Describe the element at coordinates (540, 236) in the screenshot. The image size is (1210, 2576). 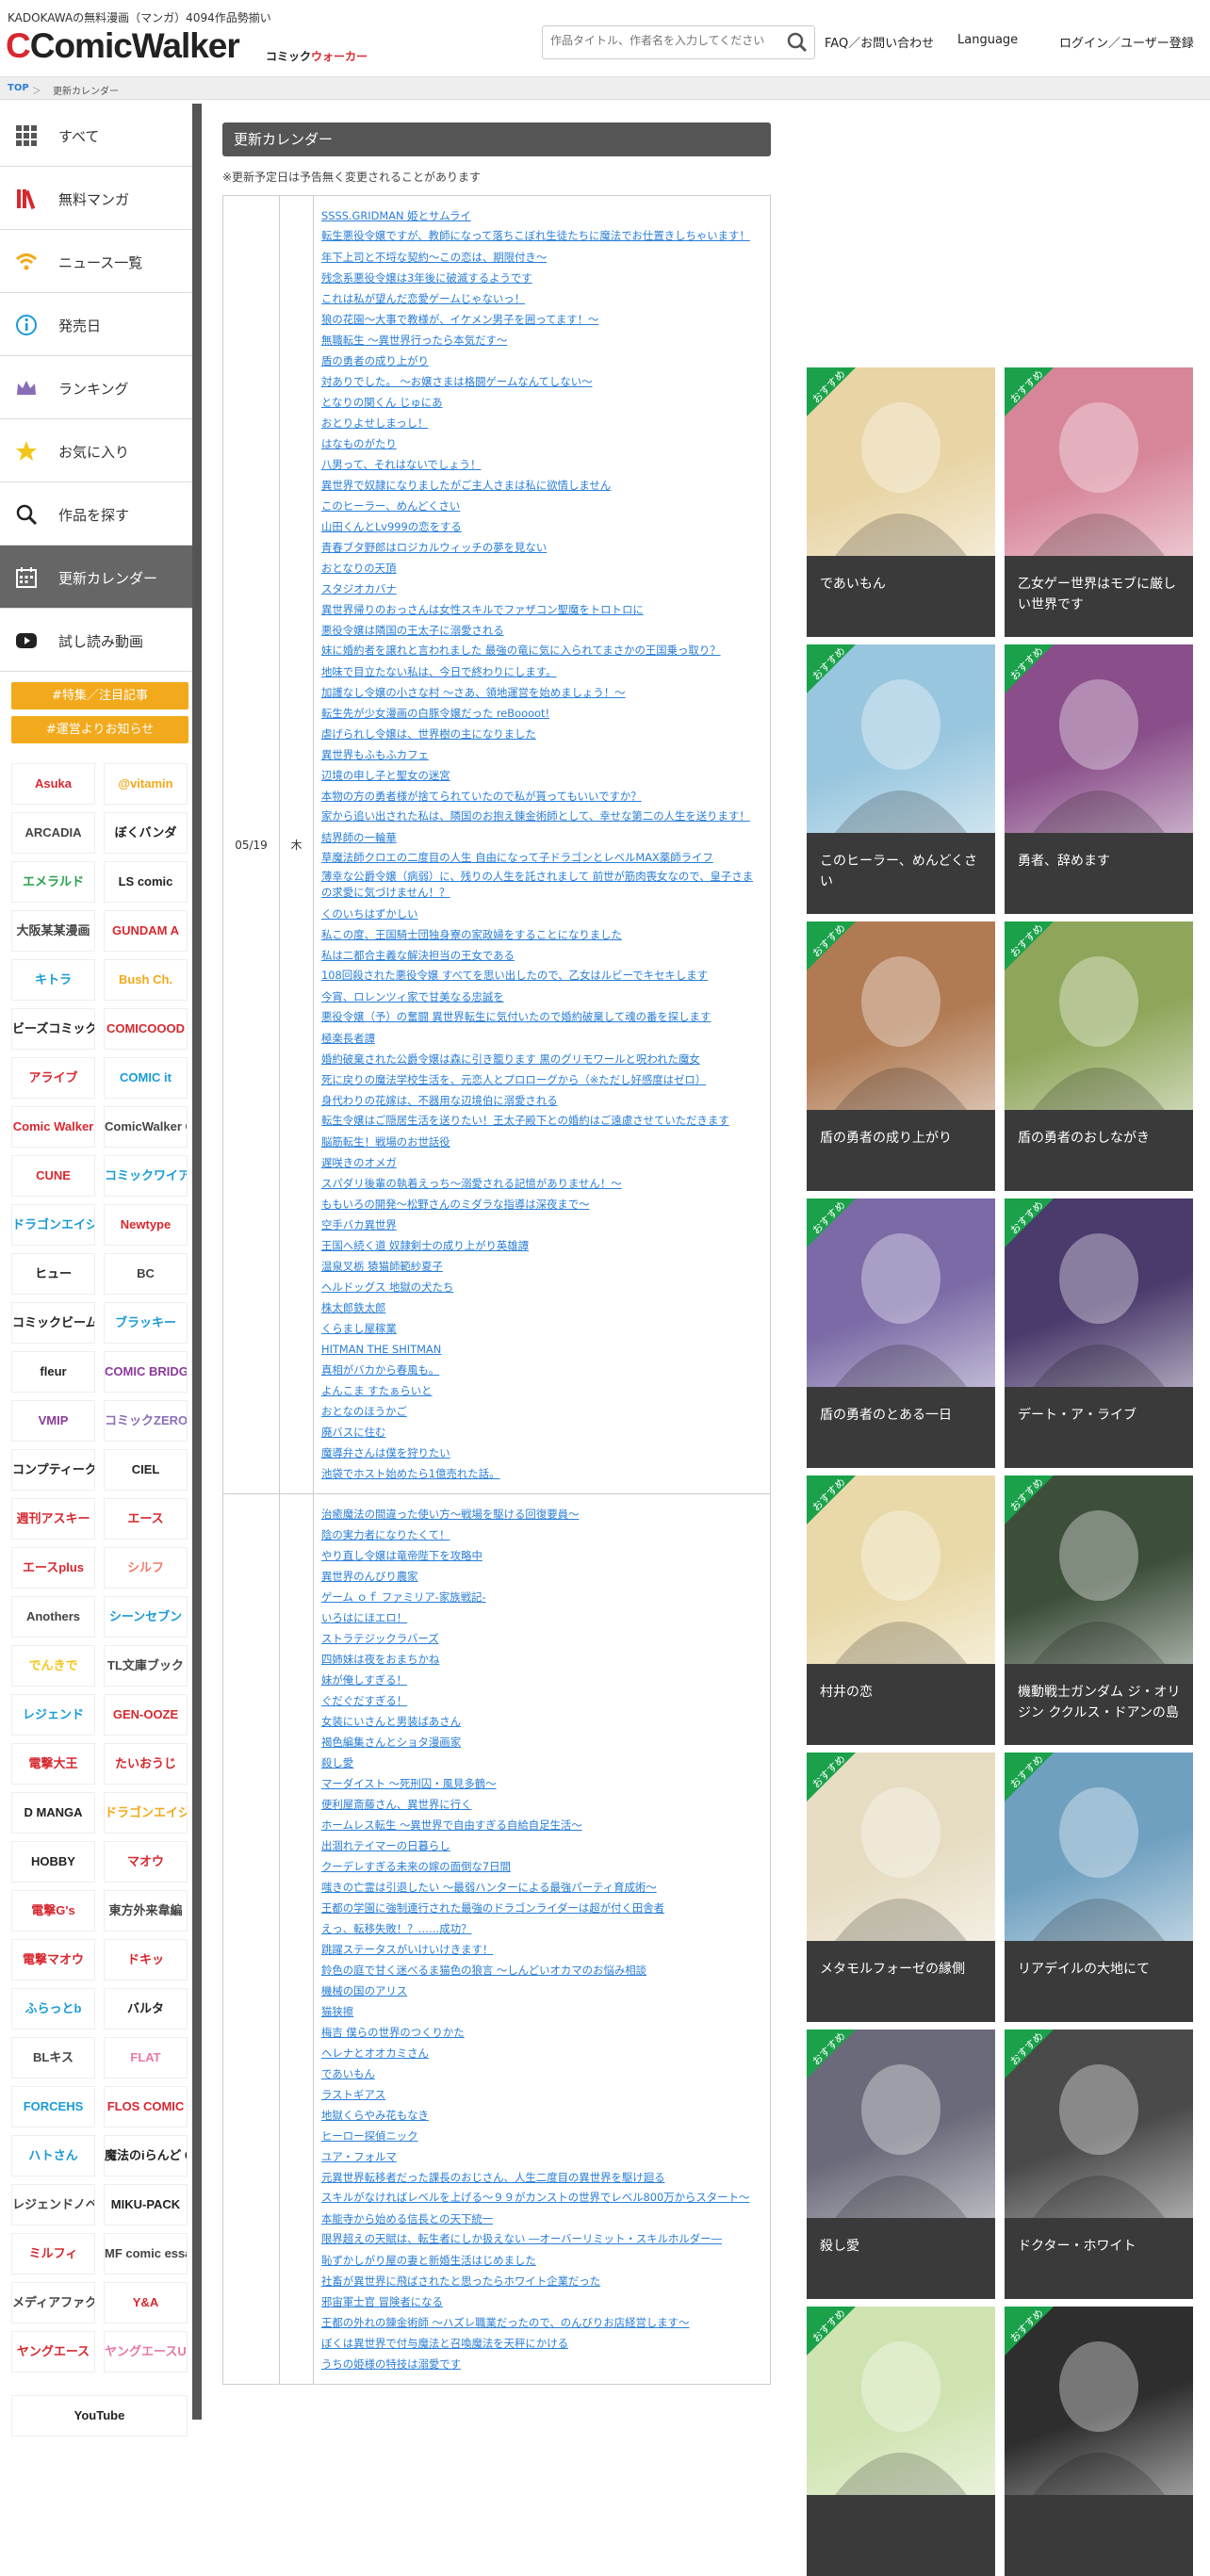
I see `title-link: 転生悪役令嬢ですが、教師になって落ちこぼれ生徒たちに魔法でお仕置きしちゃいます！` at that location.